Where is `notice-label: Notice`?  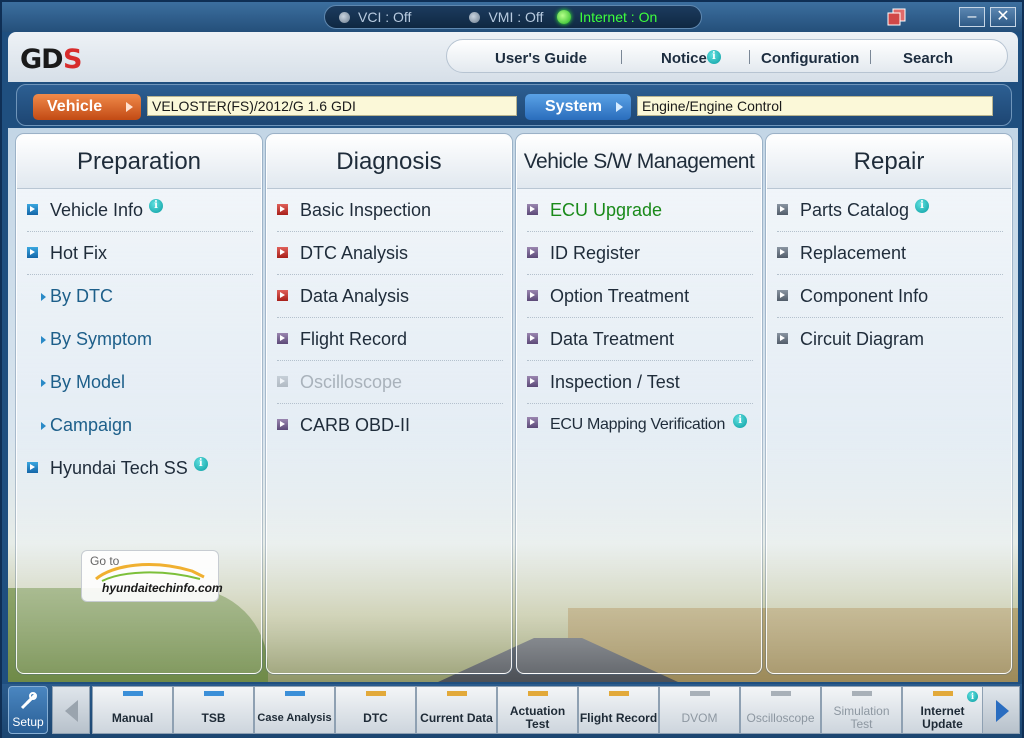 notice-label: Notice is located at coordinates (684, 58).